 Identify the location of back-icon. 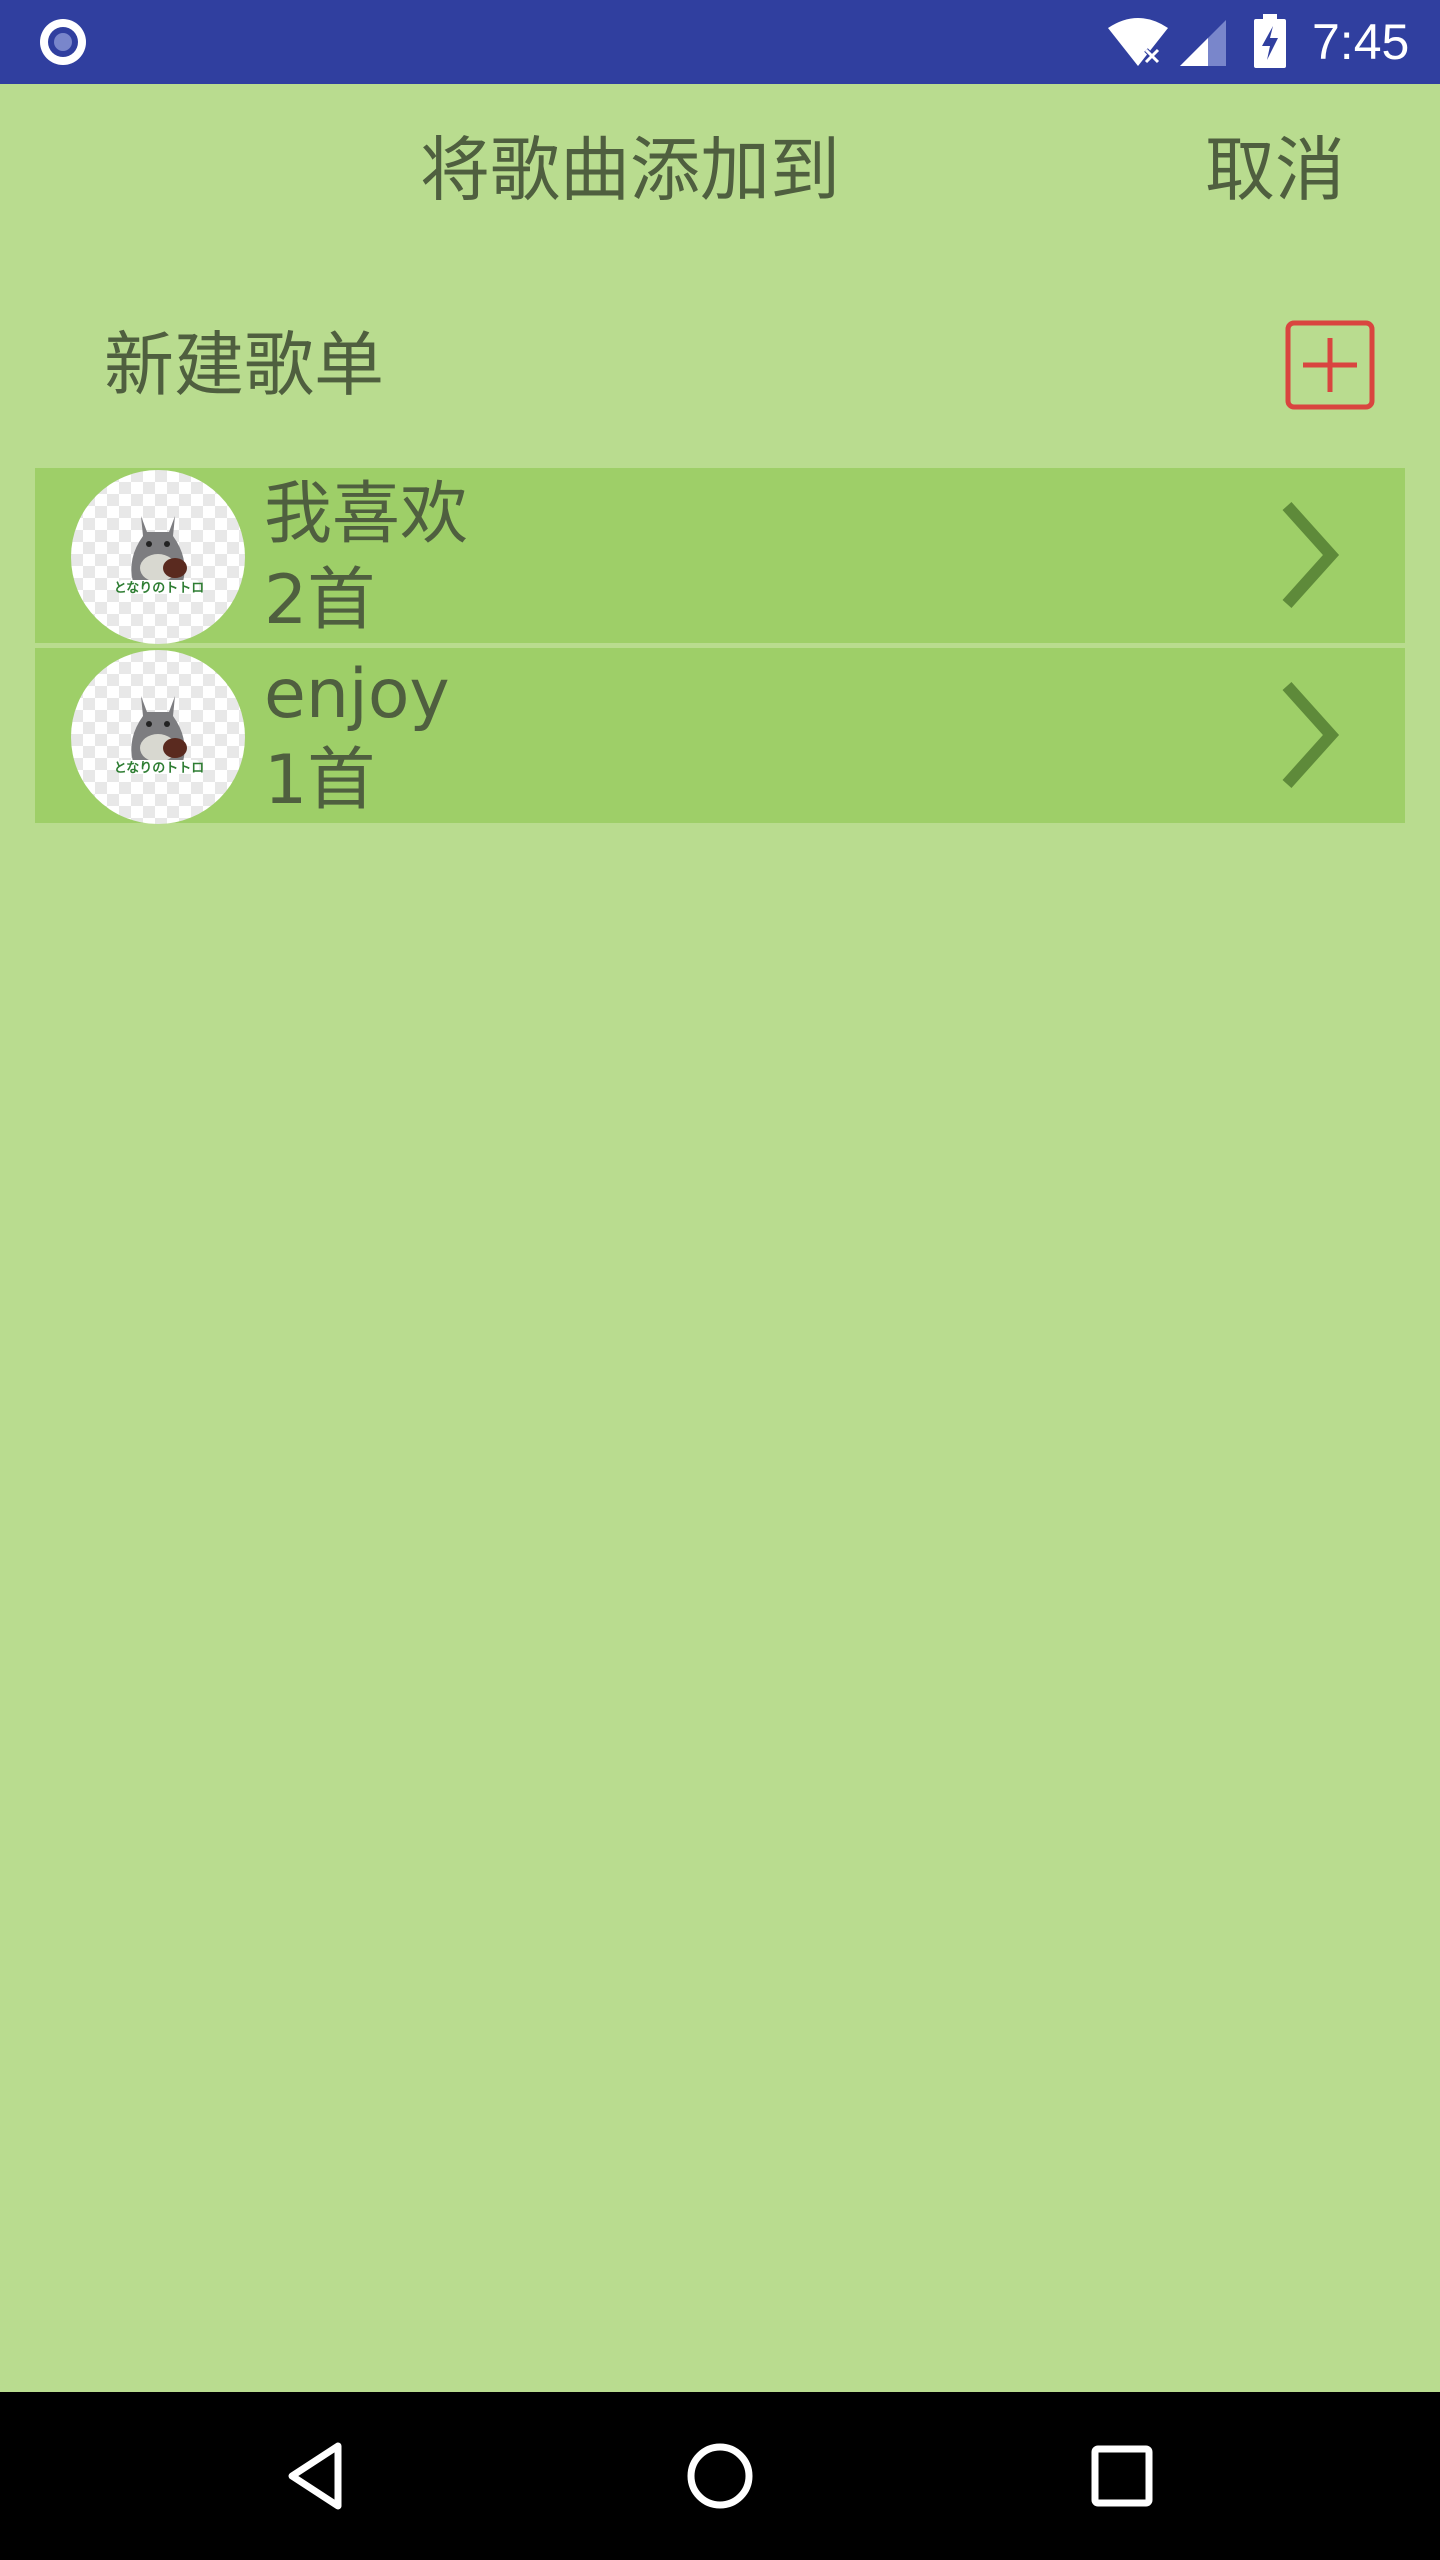
(318, 2476).